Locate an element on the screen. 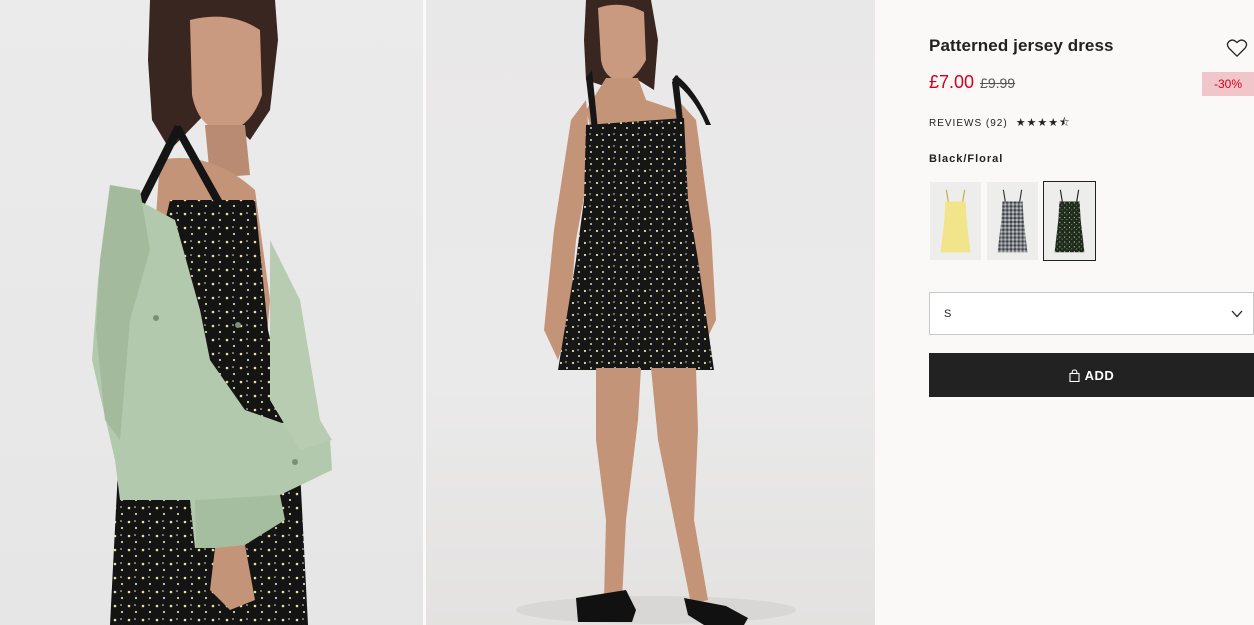 Image resolution: width=1254 pixels, height=625 pixels. add-to-bag-button: ADD is located at coordinates (1091, 375).